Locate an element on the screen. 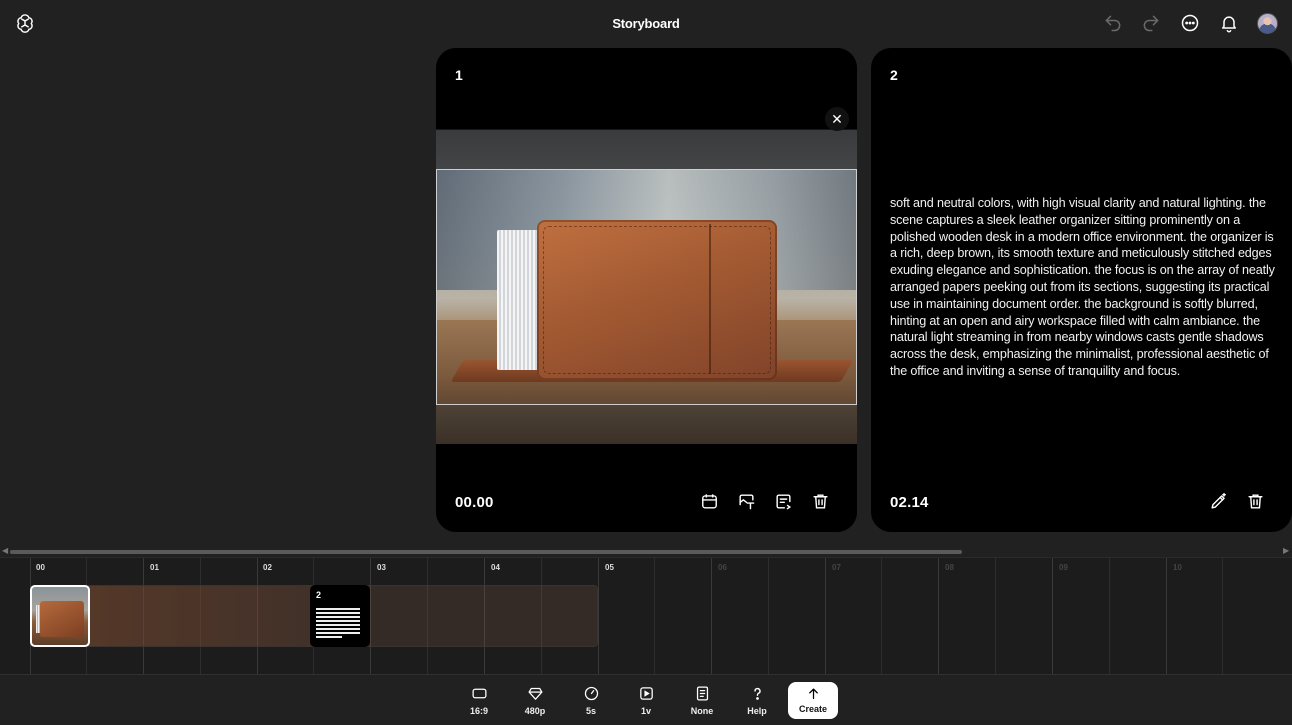 The height and width of the screenshot is (725, 1292). timeline-label: 08 is located at coordinates (949, 567).